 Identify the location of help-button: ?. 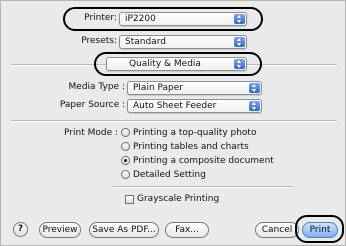
(20, 229).